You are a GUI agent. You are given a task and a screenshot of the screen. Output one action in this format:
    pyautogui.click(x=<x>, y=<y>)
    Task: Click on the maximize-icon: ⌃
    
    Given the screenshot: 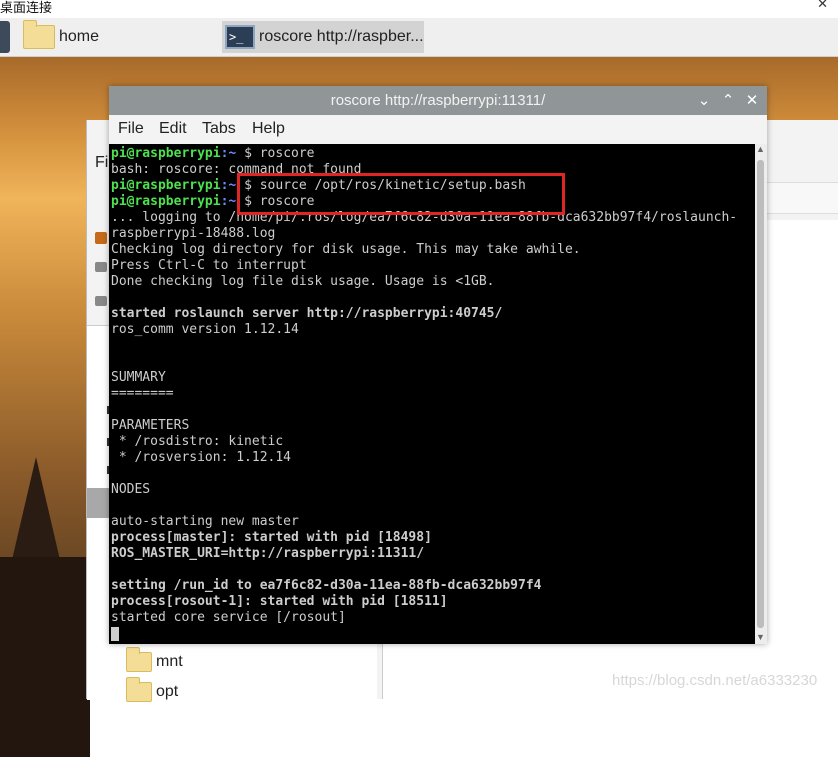 What is the action you would take?
    pyautogui.click(x=728, y=100)
    